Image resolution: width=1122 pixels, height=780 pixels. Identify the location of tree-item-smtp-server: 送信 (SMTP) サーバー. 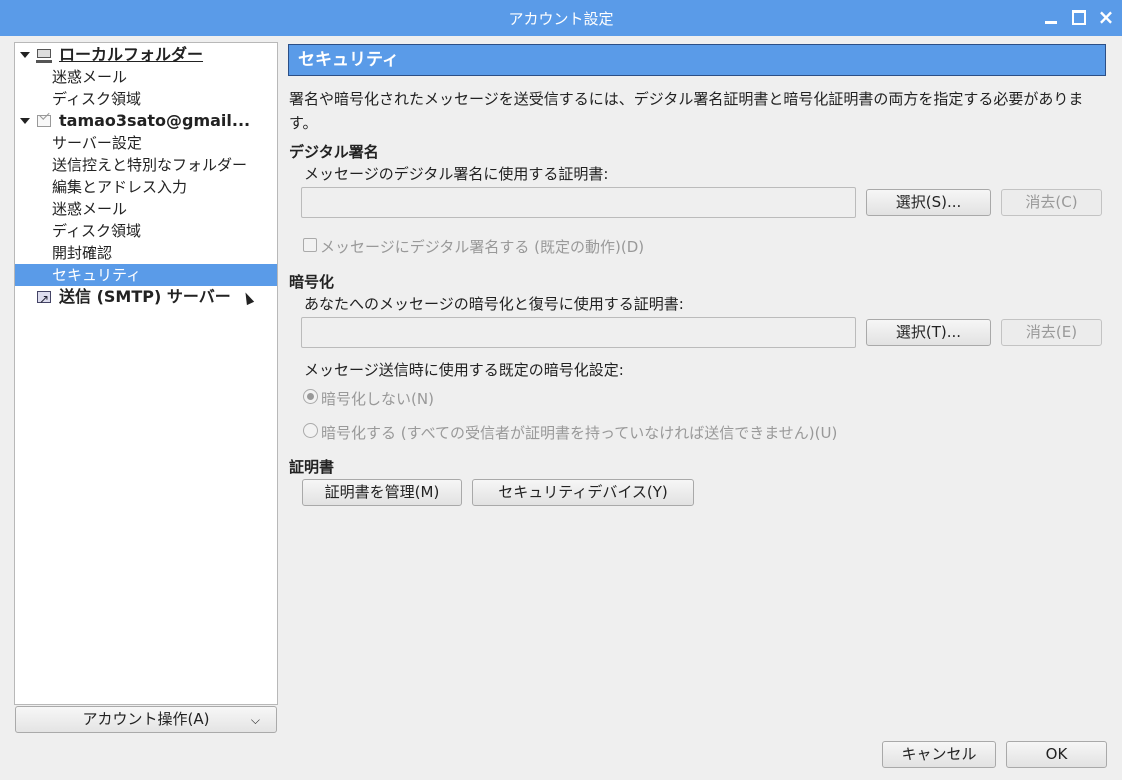
(146, 297).